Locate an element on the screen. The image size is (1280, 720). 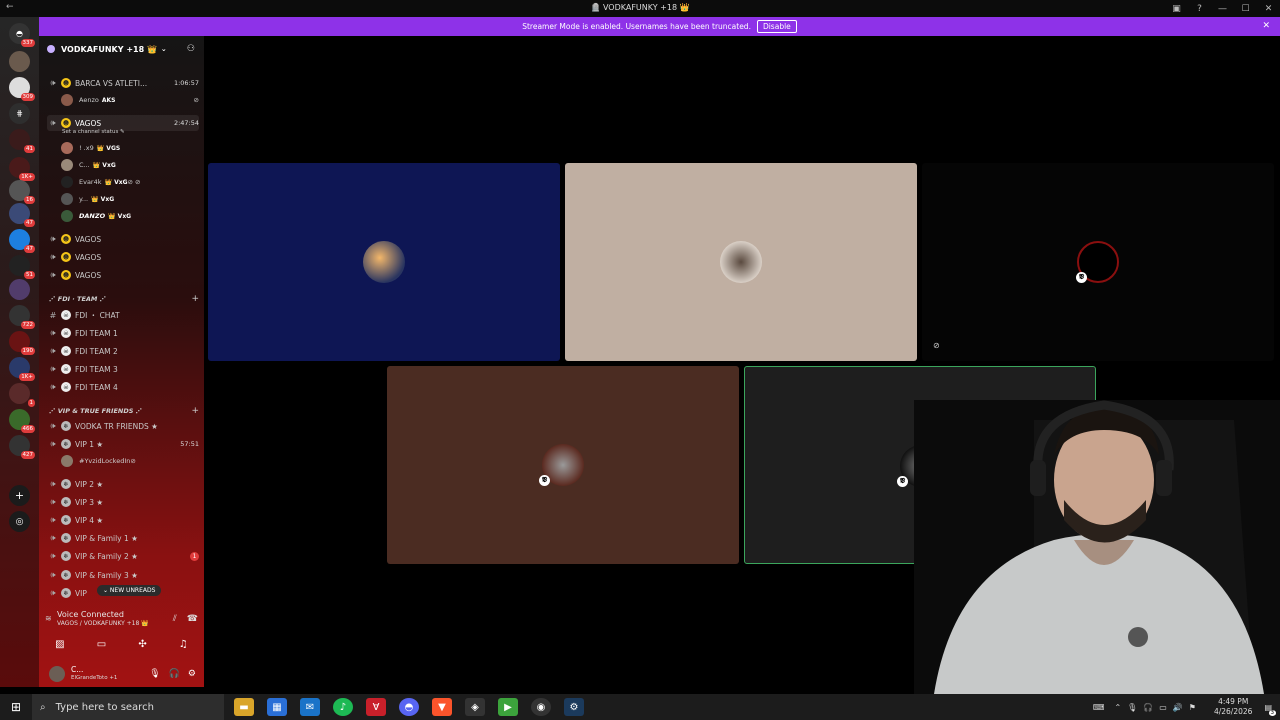
voice-channel-fdi-team-4: 🕪 ☠ FDI TEAM 4 is located at coordinates (123, 387).